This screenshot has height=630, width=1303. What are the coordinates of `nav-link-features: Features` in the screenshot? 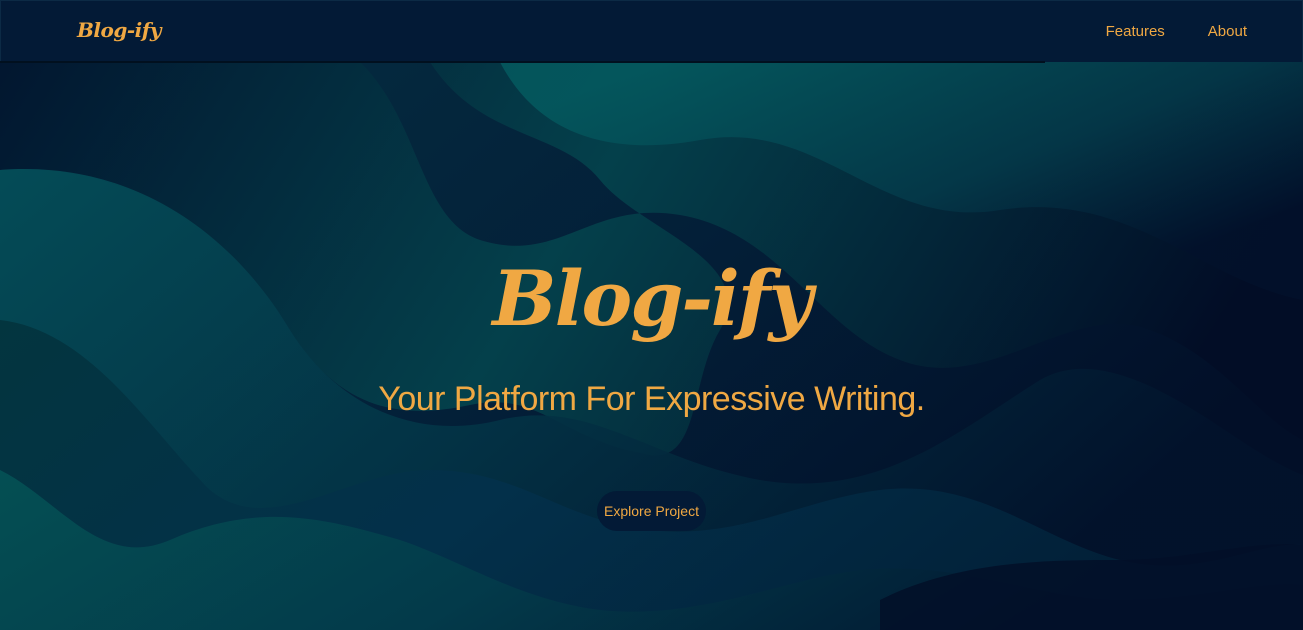 It's located at (1135, 31).